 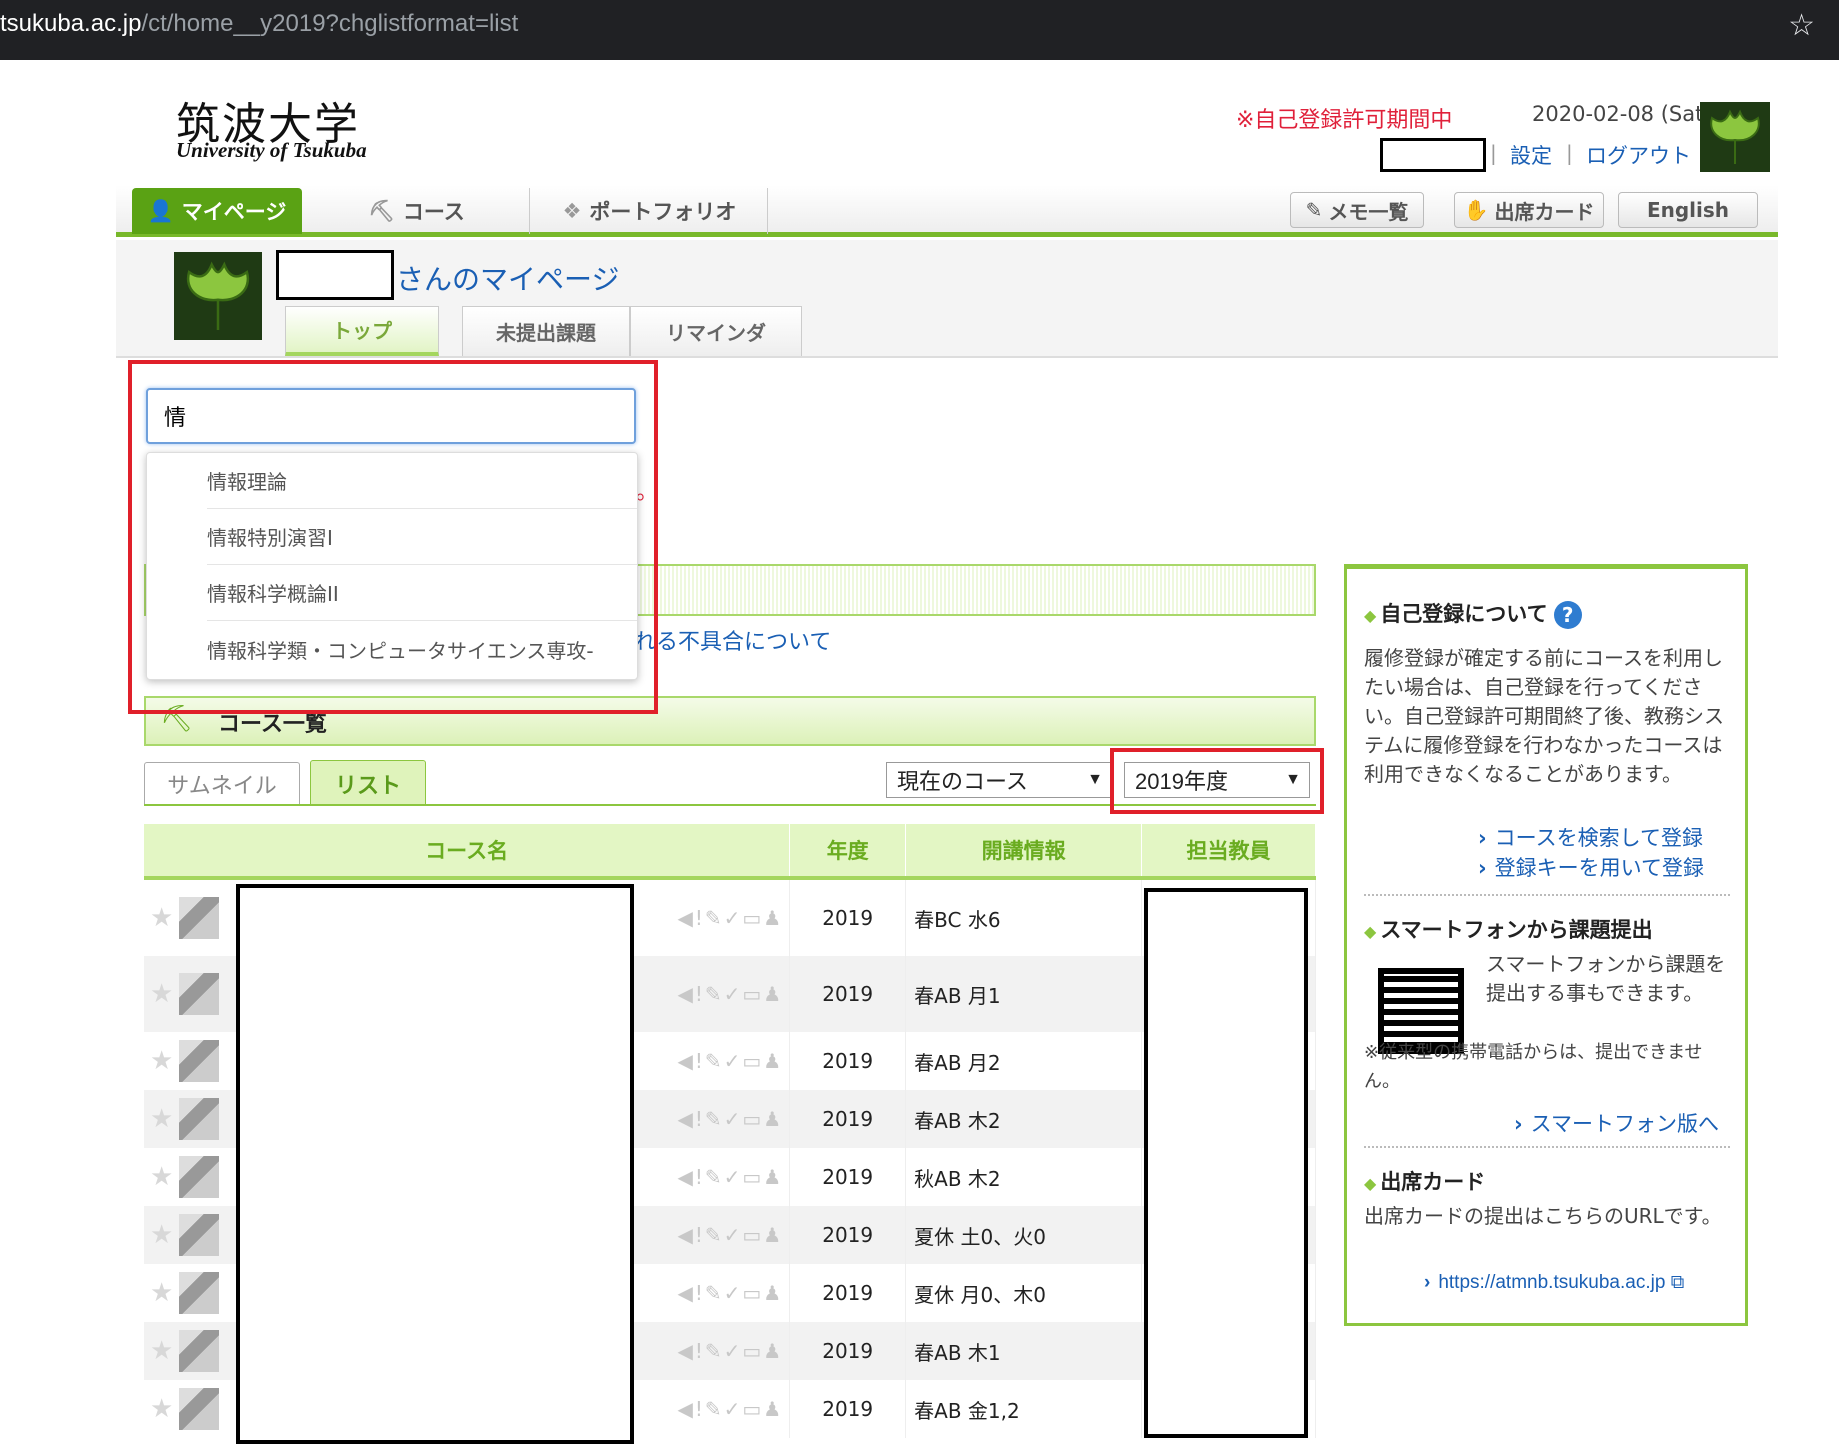 I want to click on memo-list-button: ✎ メモ一覧, so click(x=1357, y=210).